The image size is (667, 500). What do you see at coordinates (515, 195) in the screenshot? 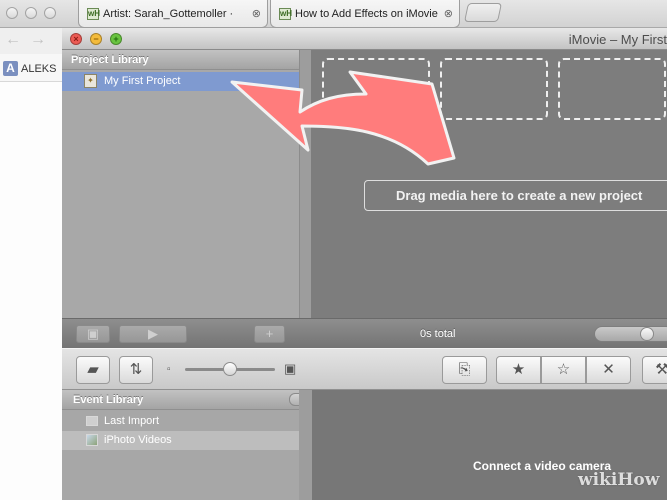
I see `drag-media-hint: Drag media here to create a new project` at bounding box center [515, 195].